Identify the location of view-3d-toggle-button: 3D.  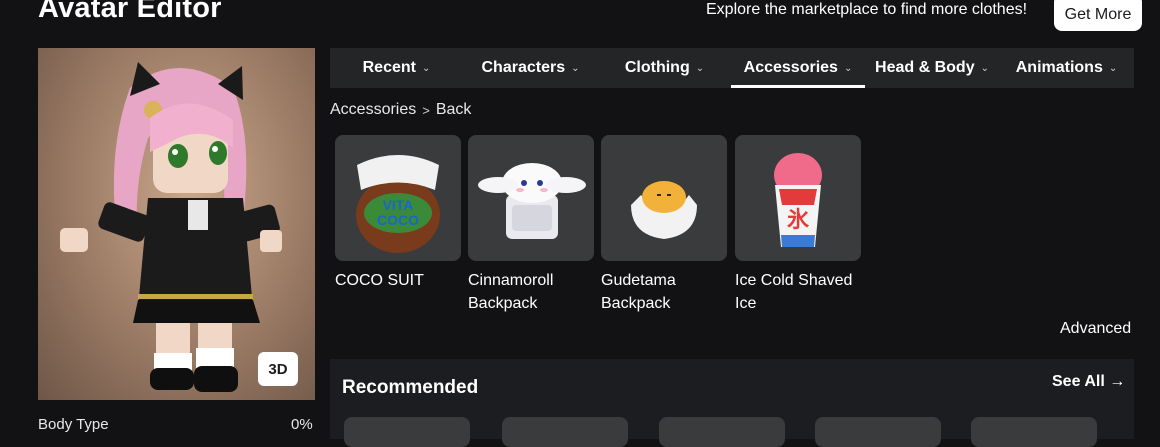
(278, 369).